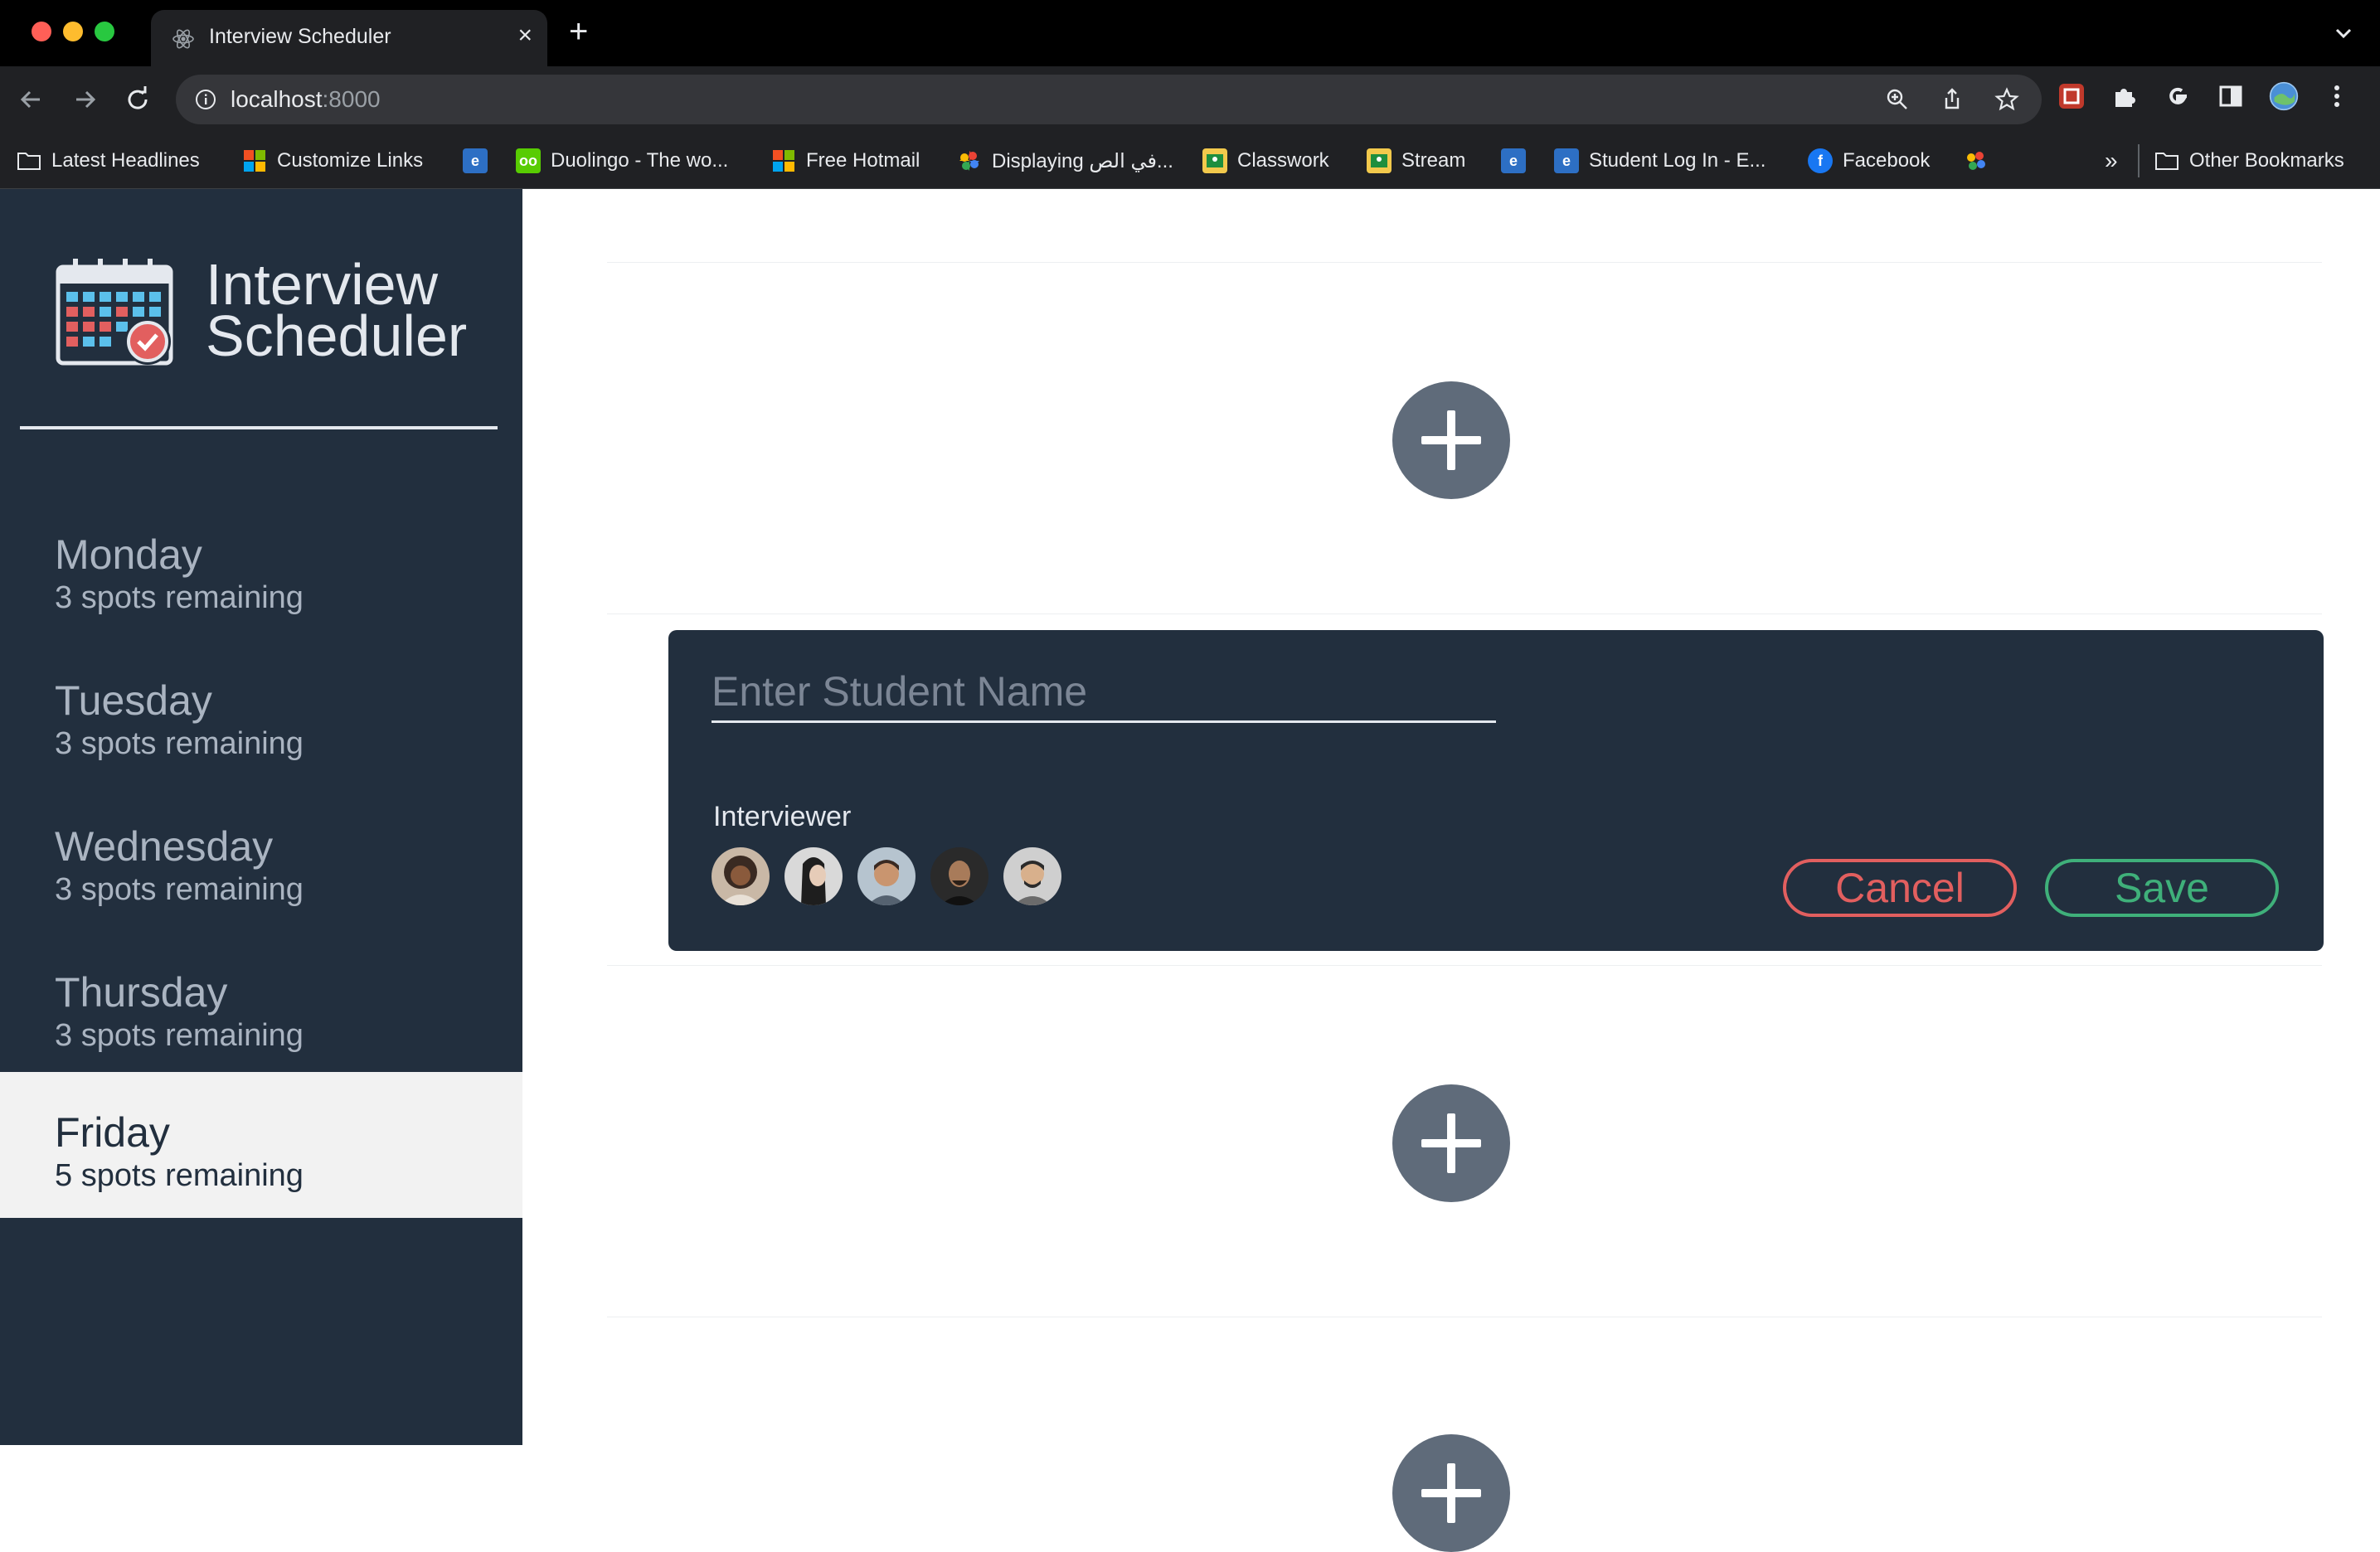 The image size is (2380, 1552). Describe the element at coordinates (114, 312) in the screenshot. I see `calendar-logo-icon` at that location.